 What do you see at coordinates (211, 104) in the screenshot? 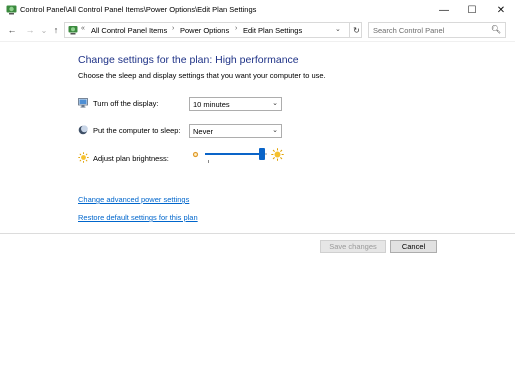
I see `turn-off-display-value: 10 minutes` at bounding box center [211, 104].